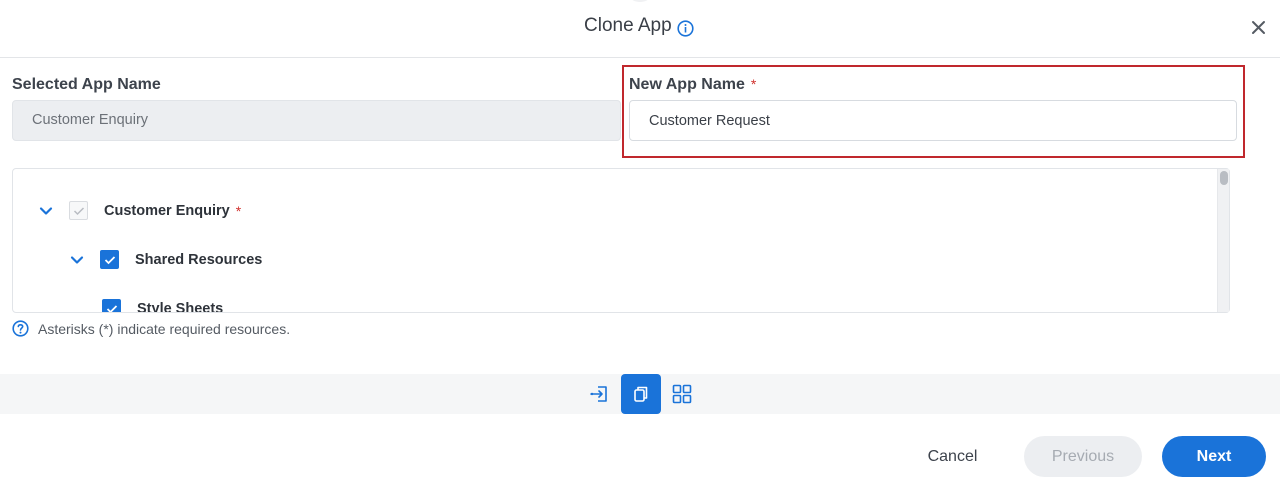 Image resolution: width=1280 pixels, height=496 pixels. Describe the element at coordinates (167, 210) in the screenshot. I see `tree-item-label: Customer Enquiry` at that location.